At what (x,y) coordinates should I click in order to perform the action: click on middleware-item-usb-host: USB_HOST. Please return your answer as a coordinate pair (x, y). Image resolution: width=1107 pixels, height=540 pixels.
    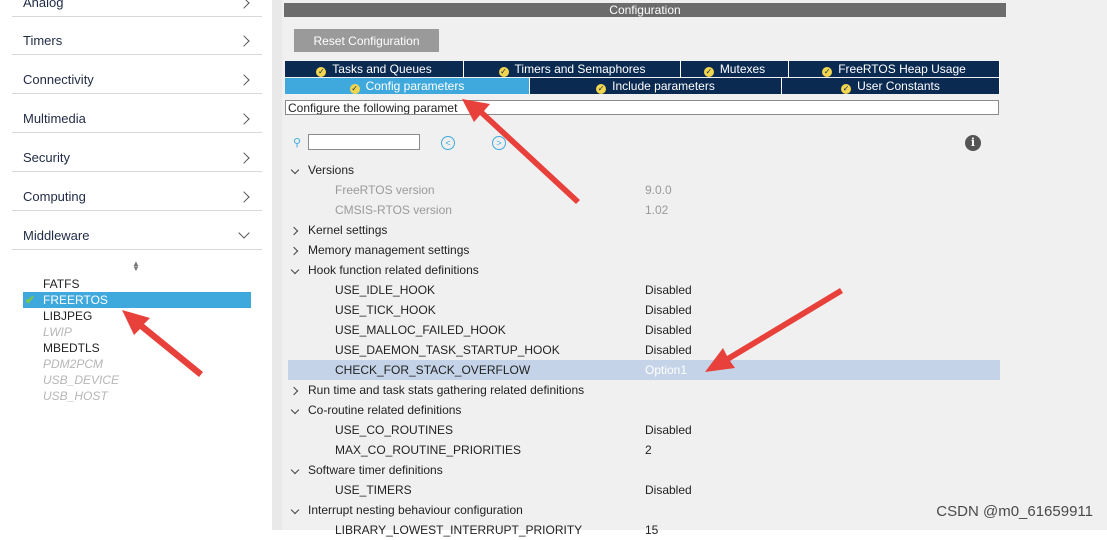
    Looking at the image, I should click on (137, 396).